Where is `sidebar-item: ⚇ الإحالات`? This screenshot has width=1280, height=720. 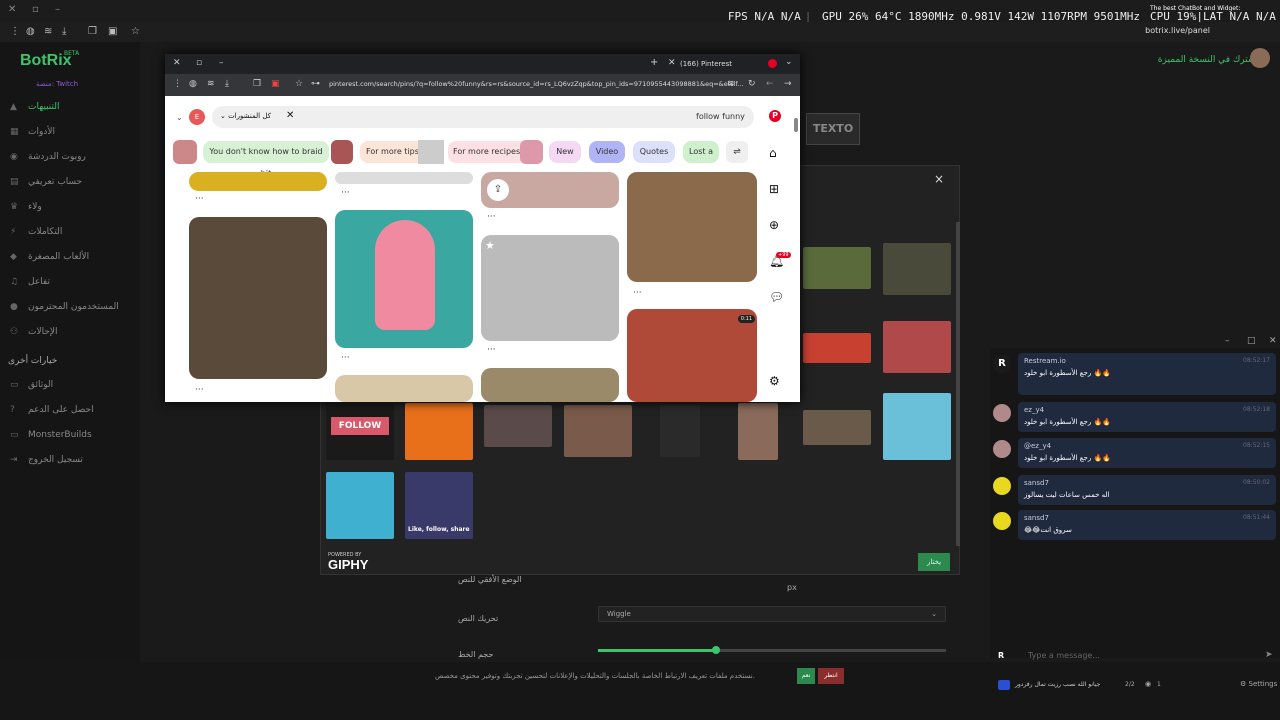 sidebar-item: ⚇ الإحالات is located at coordinates (34, 332).